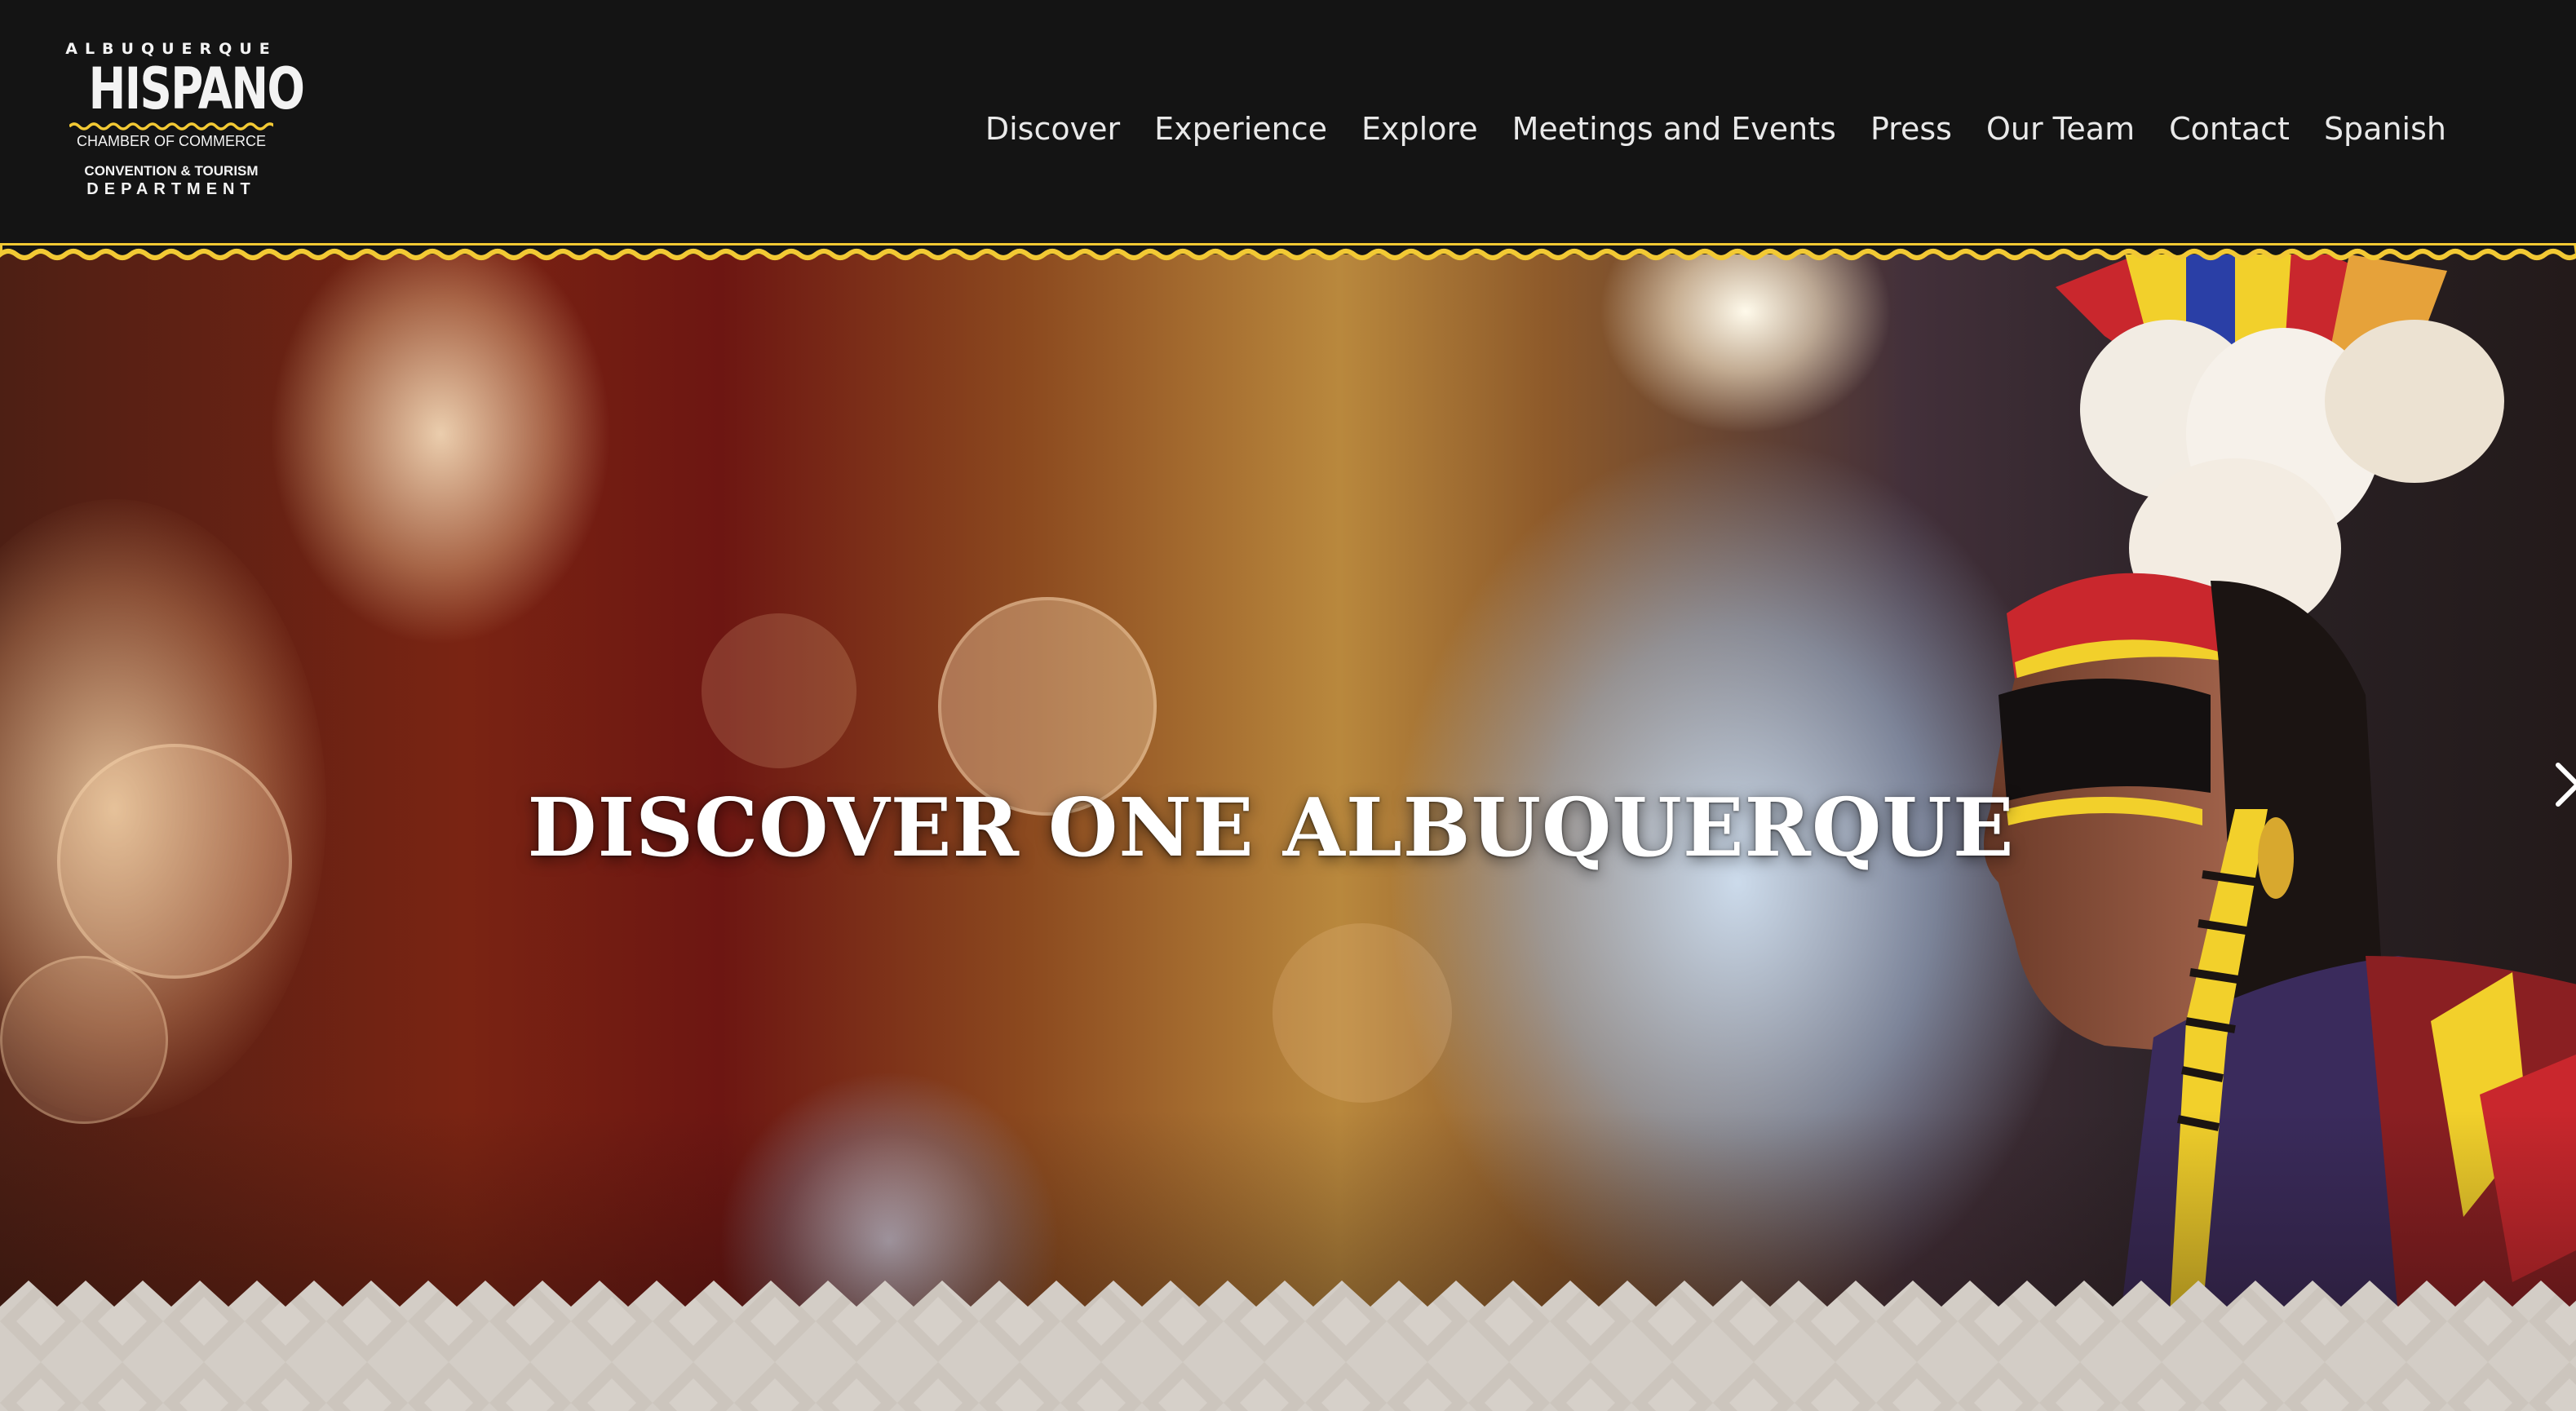 The width and height of the screenshot is (2576, 1411). What do you see at coordinates (1052, 129) in the screenshot?
I see `nav-item-discover: Discover` at bounding box center [1052, 129].